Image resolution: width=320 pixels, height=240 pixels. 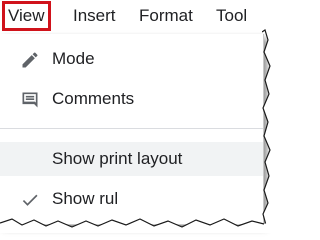 What do you see at coordinates (94, 16) in the screenshot?
I see `menu-insert: Insert` at bounding box center [94, 16].